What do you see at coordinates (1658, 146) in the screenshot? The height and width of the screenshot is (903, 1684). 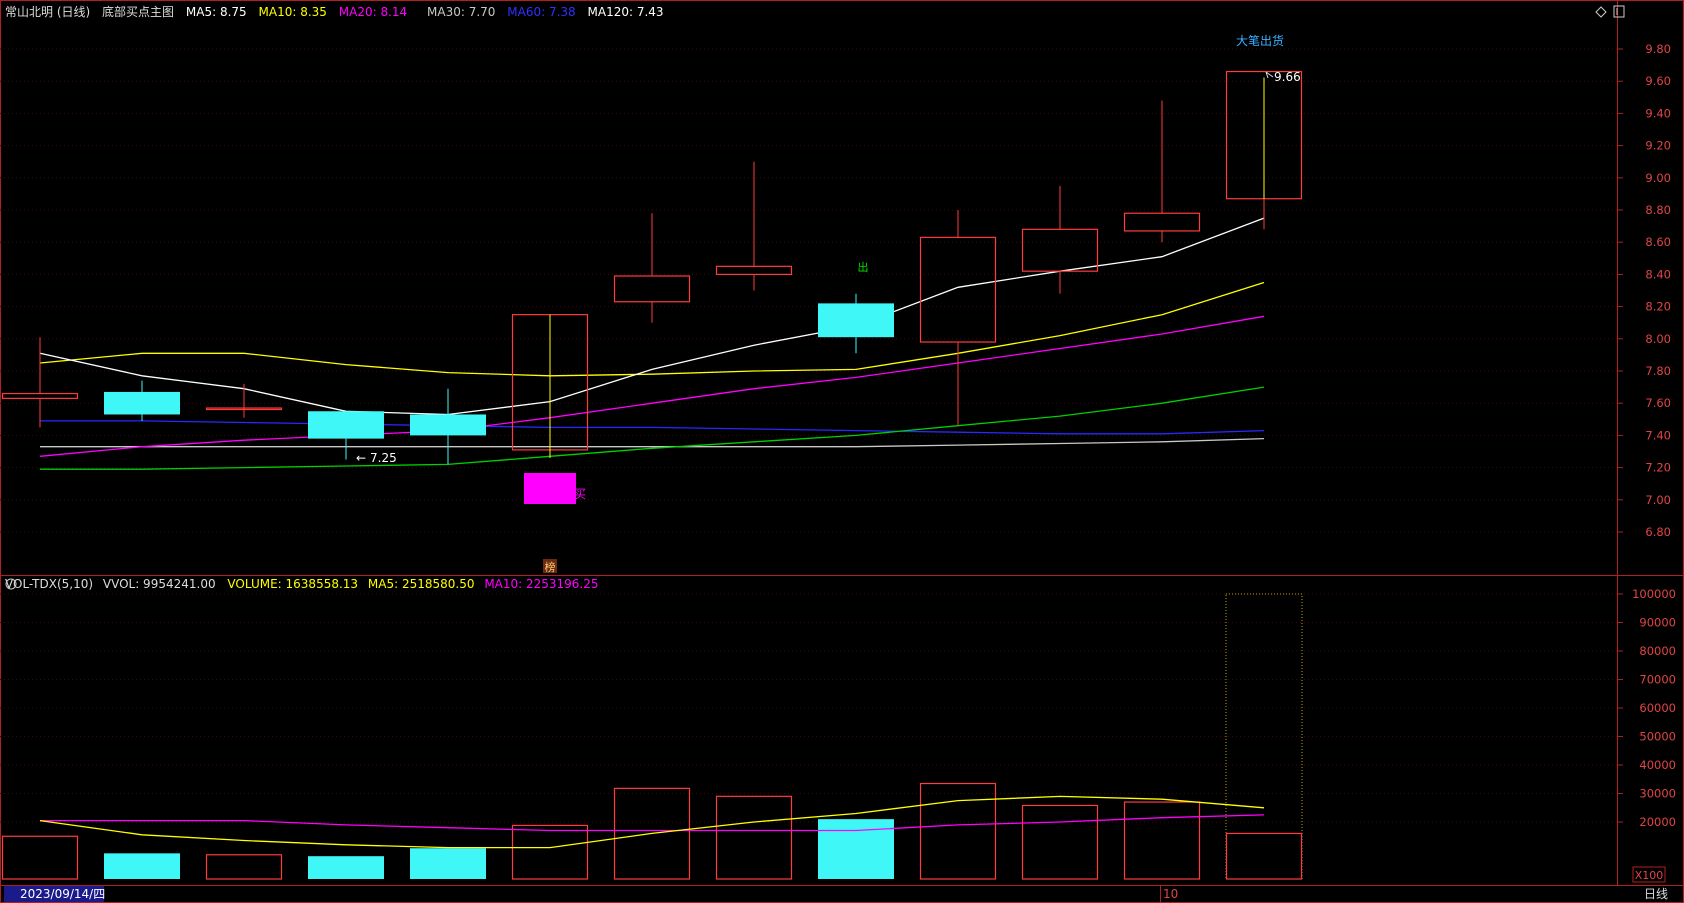 I see `price-tick-label: 9.20` at bounding box center [1658, 146].